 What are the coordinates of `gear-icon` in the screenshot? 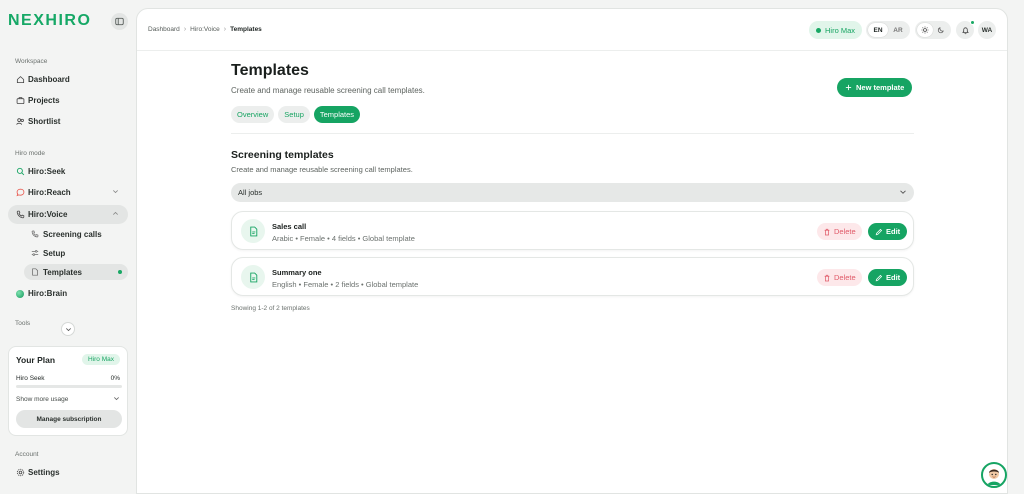 It's located at (20, 473).